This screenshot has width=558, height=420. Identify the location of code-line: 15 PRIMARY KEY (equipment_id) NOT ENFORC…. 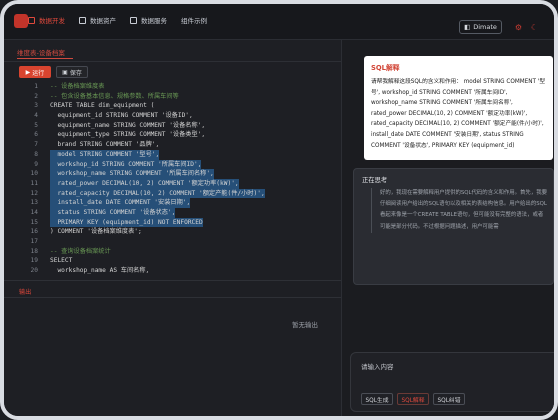
(172, 222).